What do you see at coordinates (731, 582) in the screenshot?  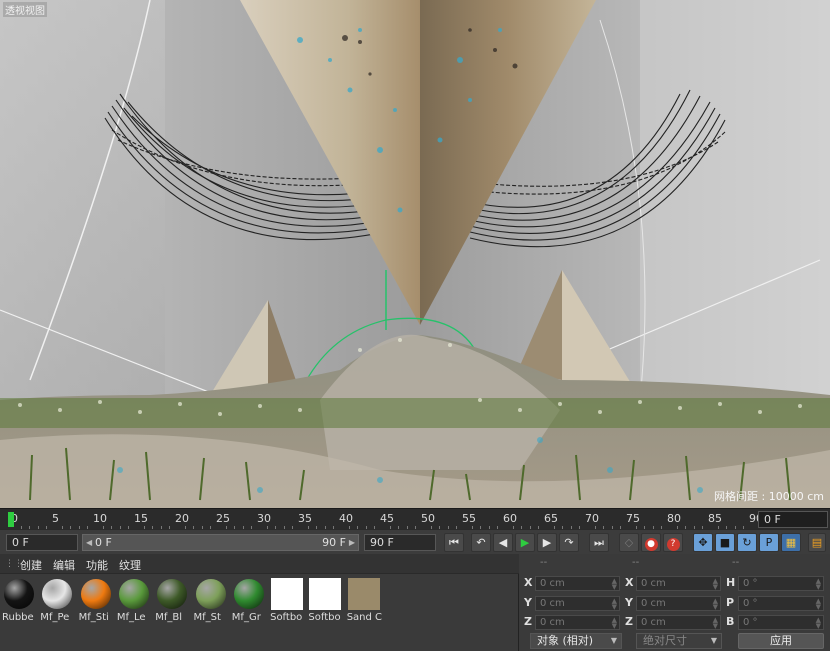 I see `rot-h-label: H` at bounding box center [731, 582].